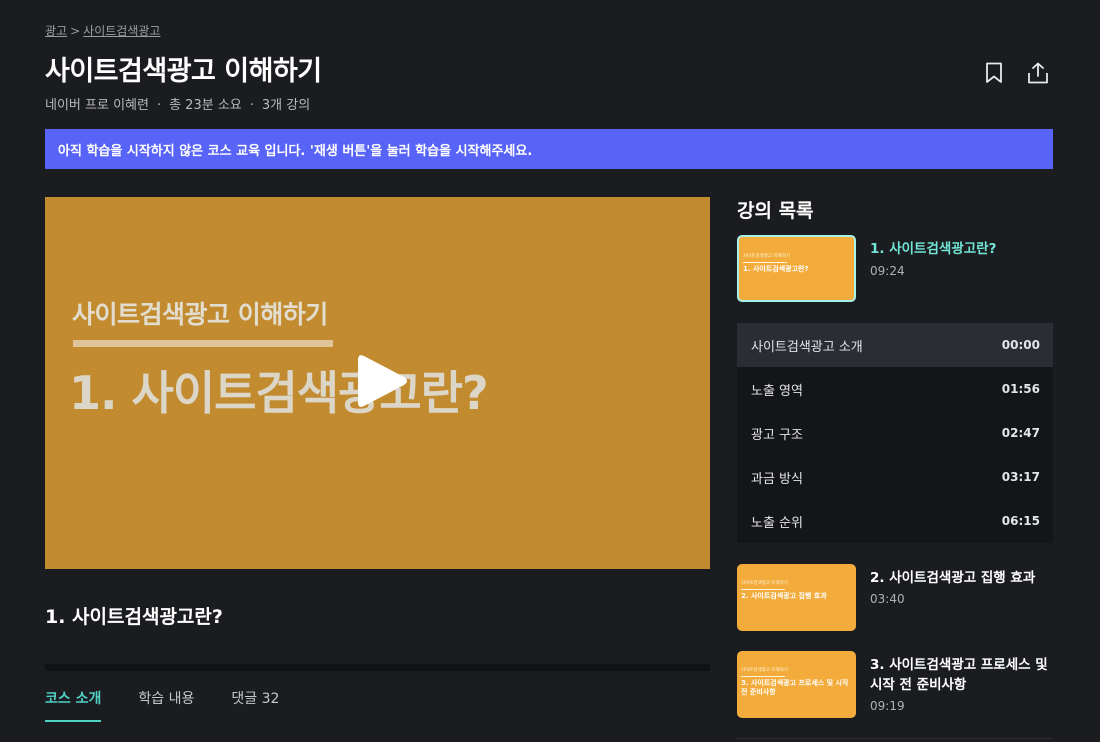 The width and height of the screenshot is (1100, 742). I want to click on breadcrumb-item-site-search-ads: 사이트검색광고, so click(121, 31).